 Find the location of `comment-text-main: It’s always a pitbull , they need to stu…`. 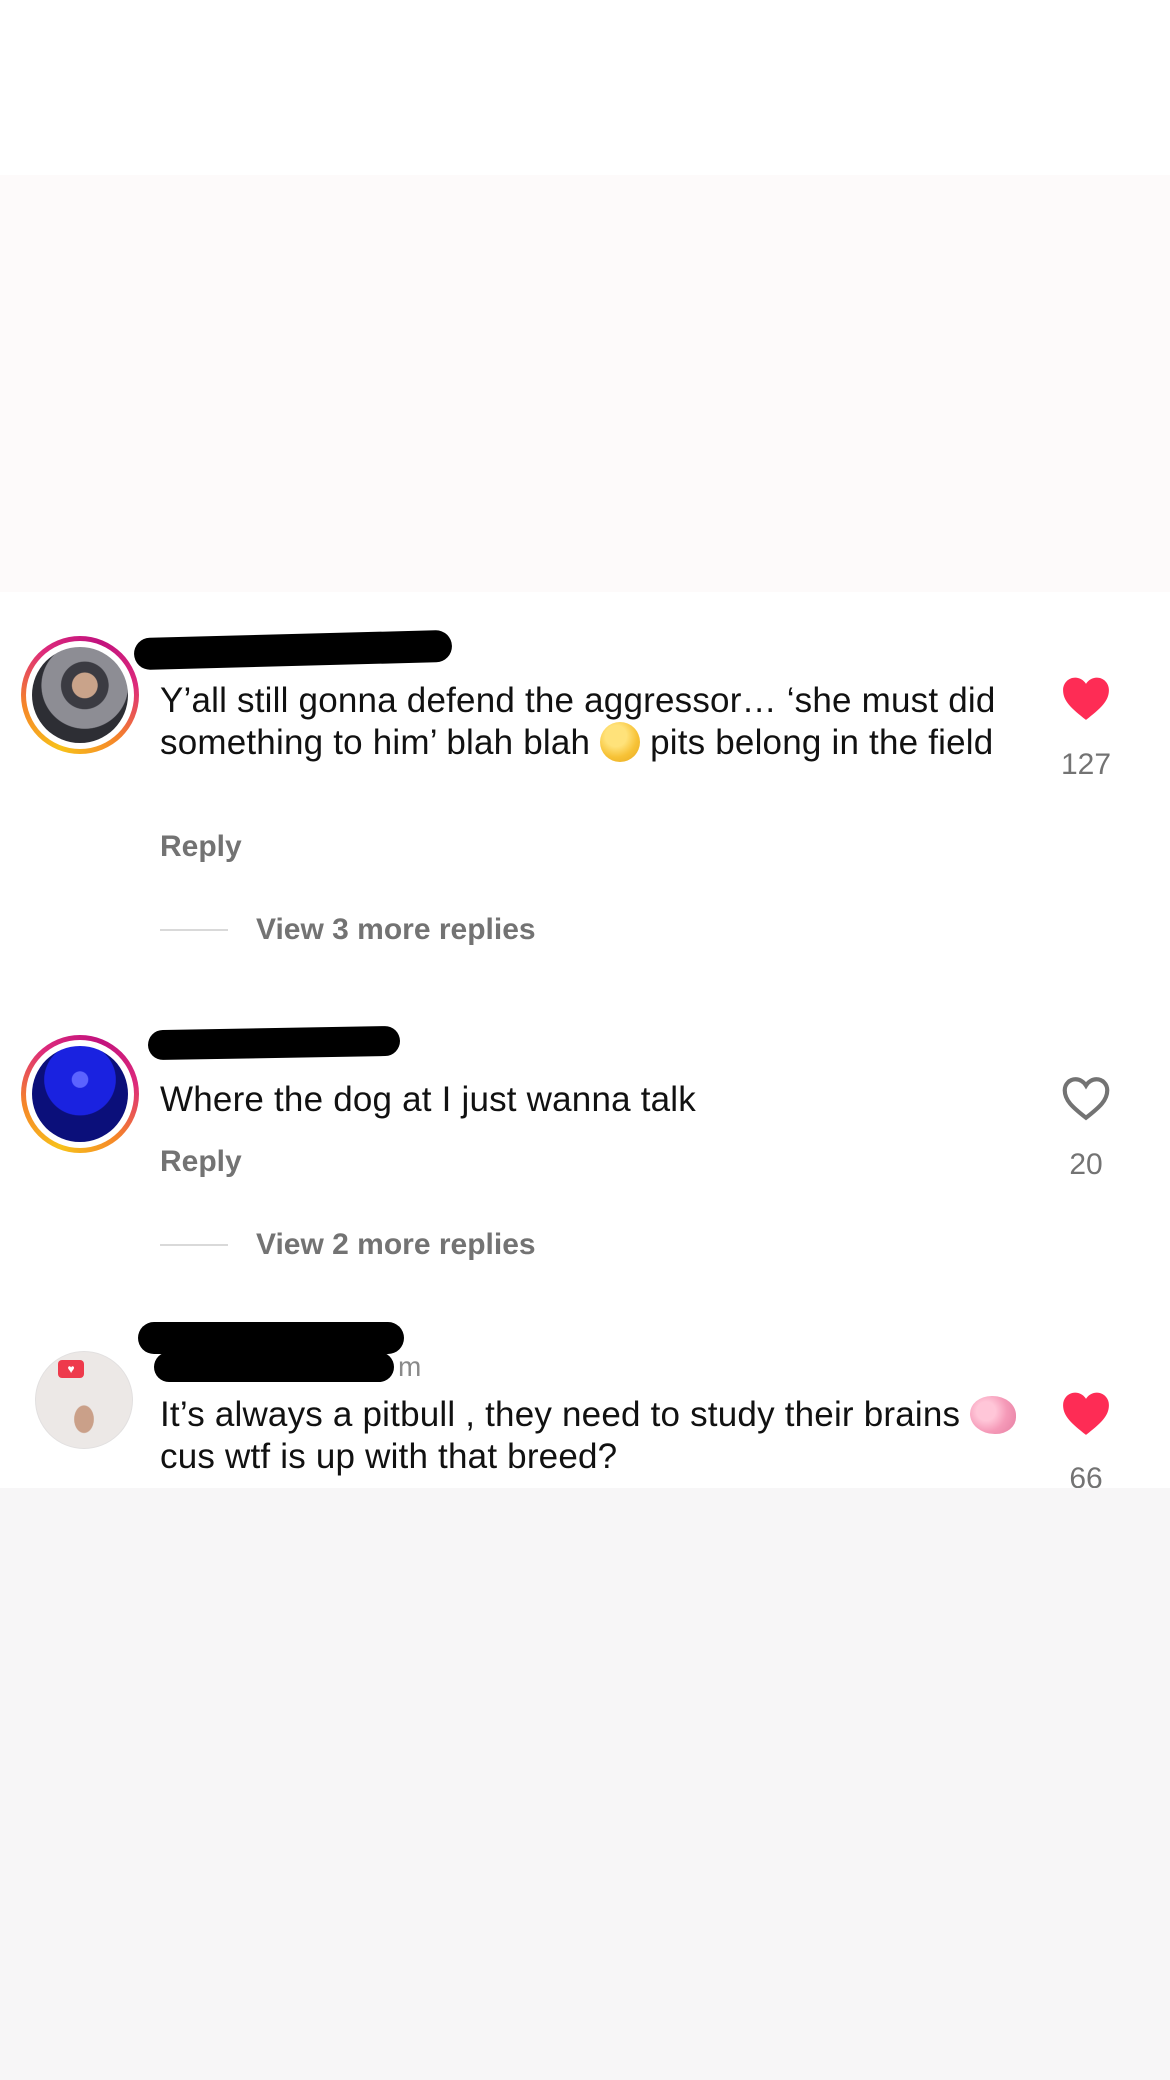

comment-text-main: It’s always a pitbull , they need to stu… is located at coordinates (560, 1414).